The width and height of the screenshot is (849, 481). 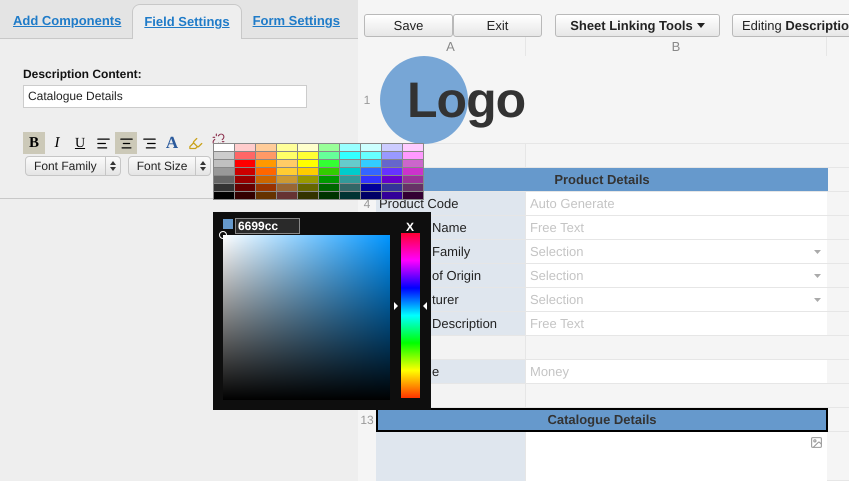 What do you see at coordinates (187, 21) in the screenshot?
I see `tab: Field Settings` at bounding box center [187, 21].